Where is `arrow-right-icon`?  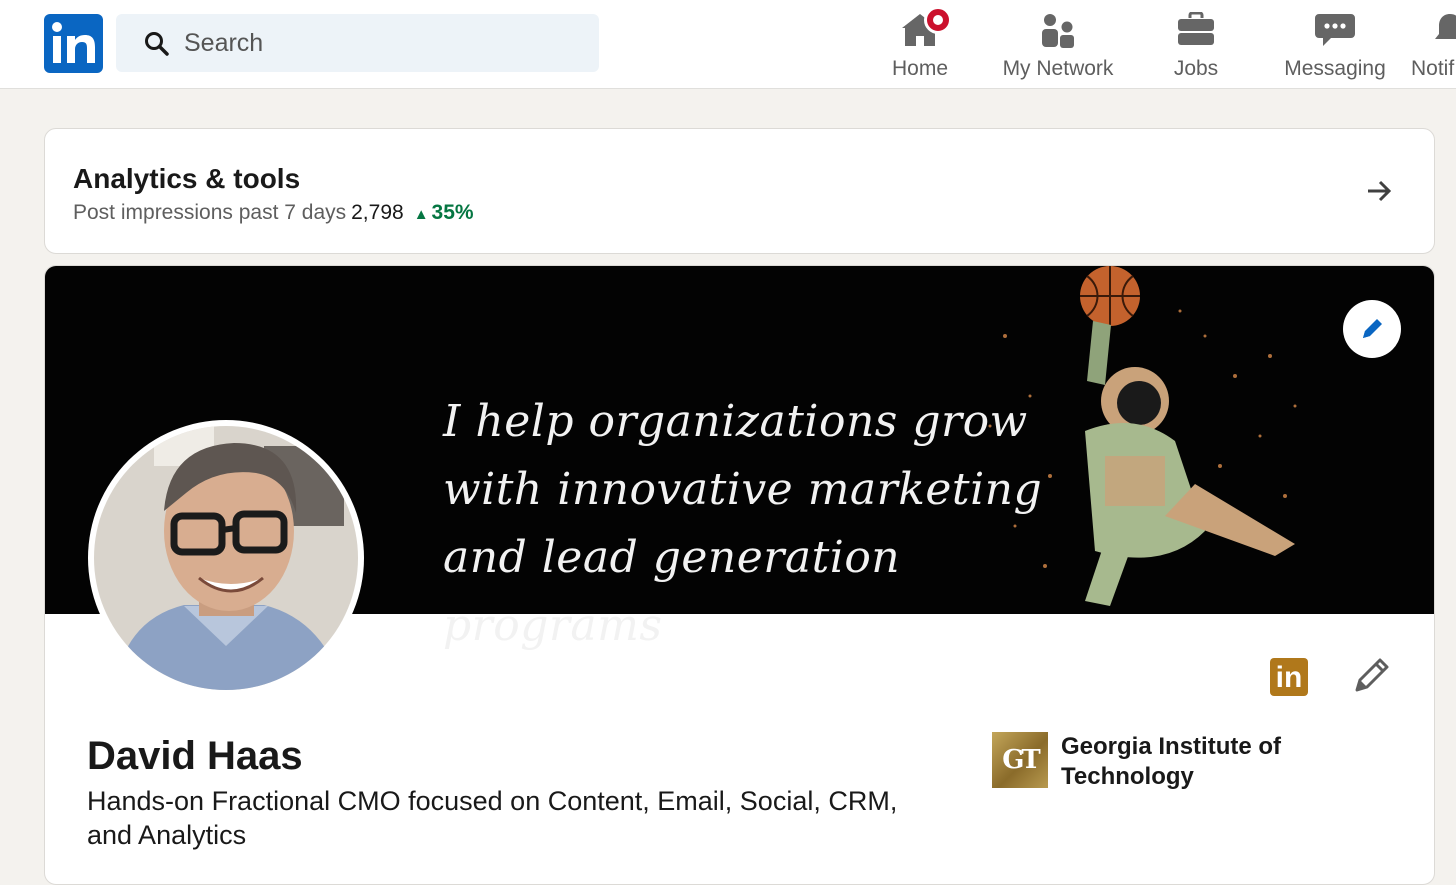 arrow-right-icon is located at coordinates (1379, 191).